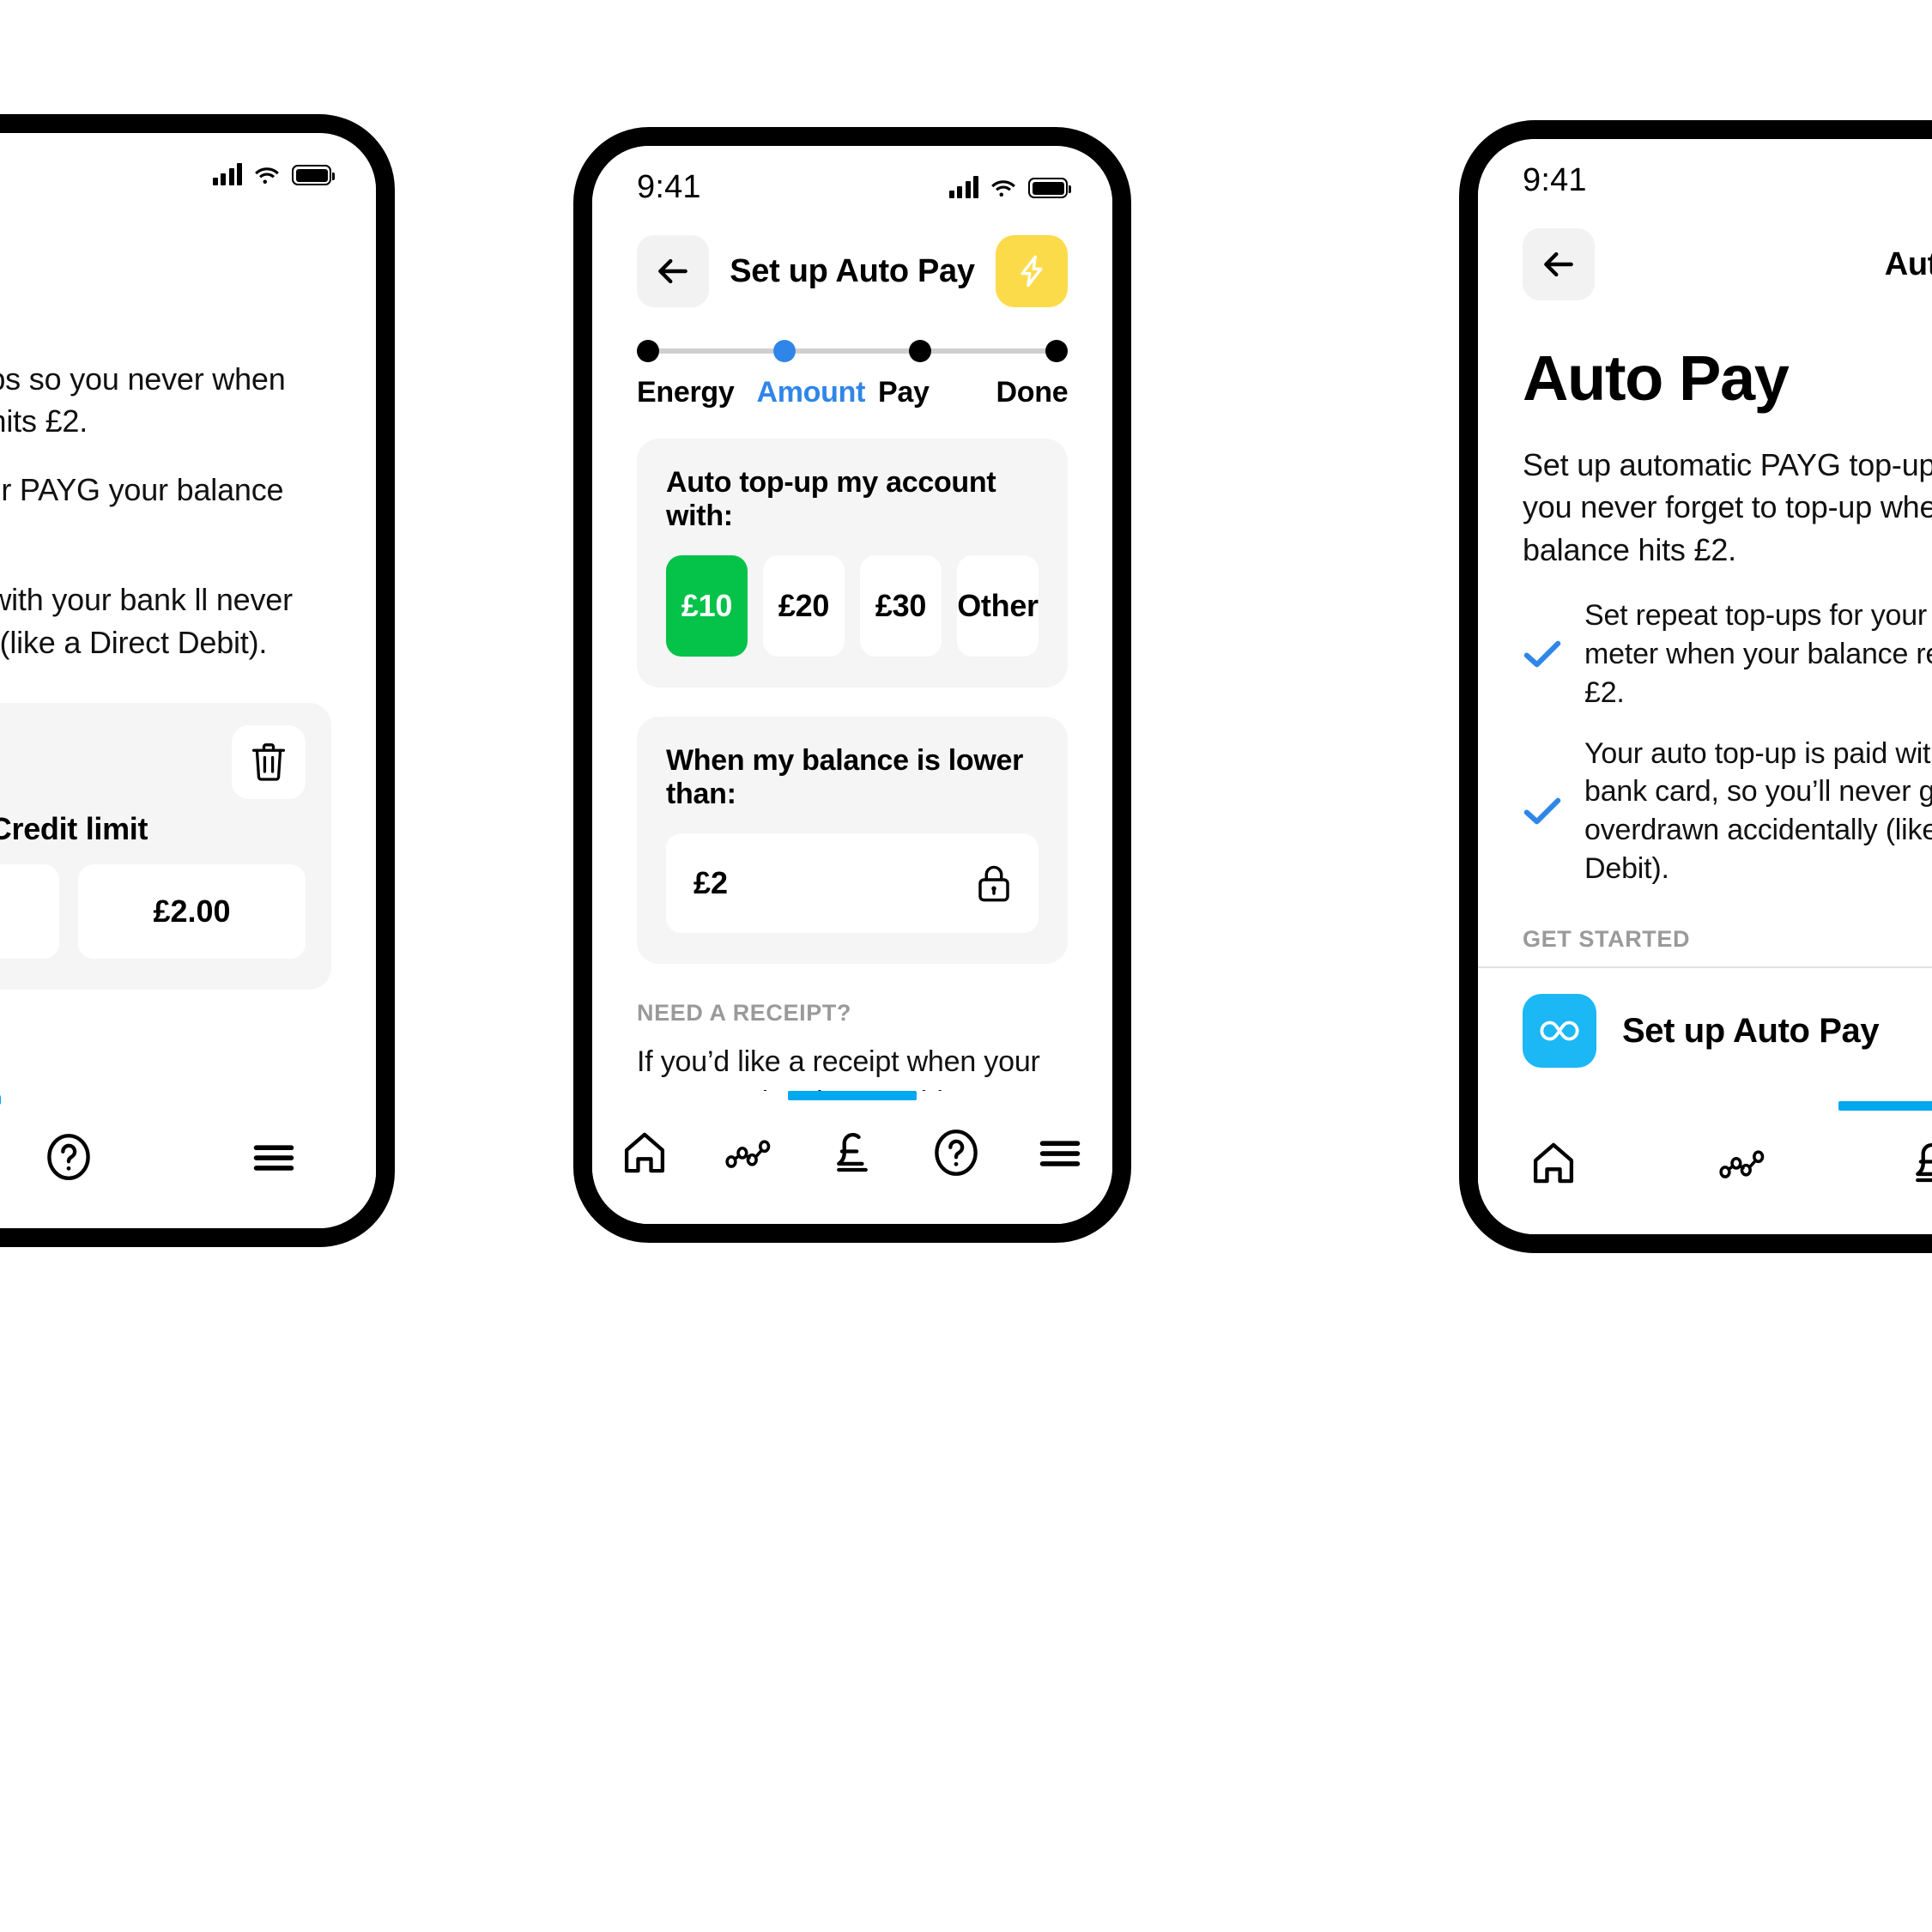 The width and height of the screenshot is (1932, 1932). I want to click on lock-icon, so click(994, 883).